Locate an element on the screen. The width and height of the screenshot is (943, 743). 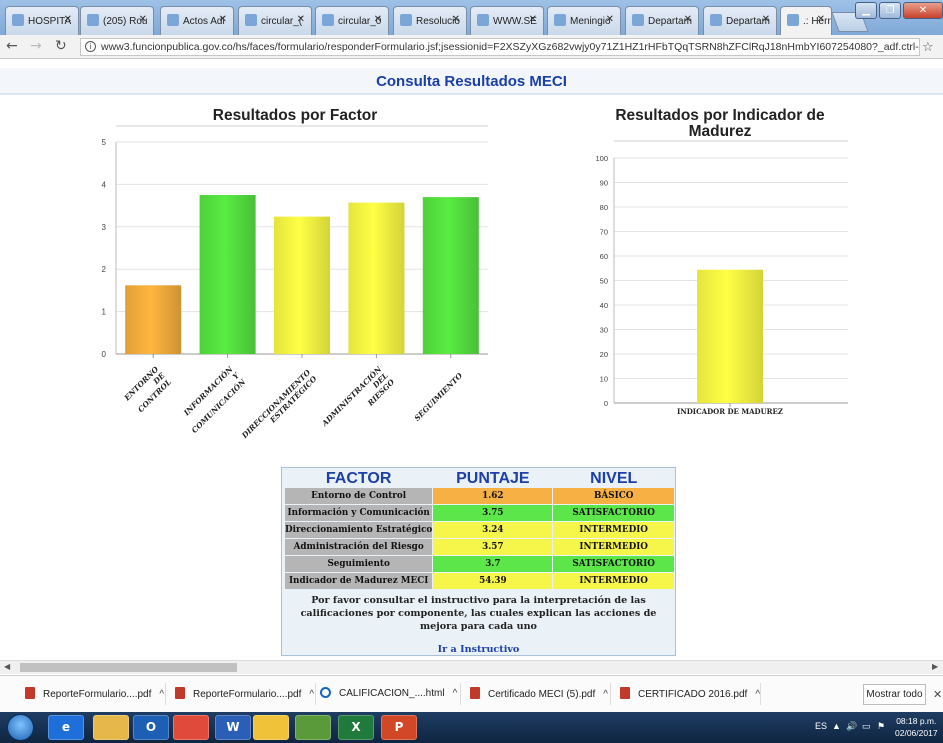
x-category-label: ENTORNODECONTROL is located at coordinates (147, 389).